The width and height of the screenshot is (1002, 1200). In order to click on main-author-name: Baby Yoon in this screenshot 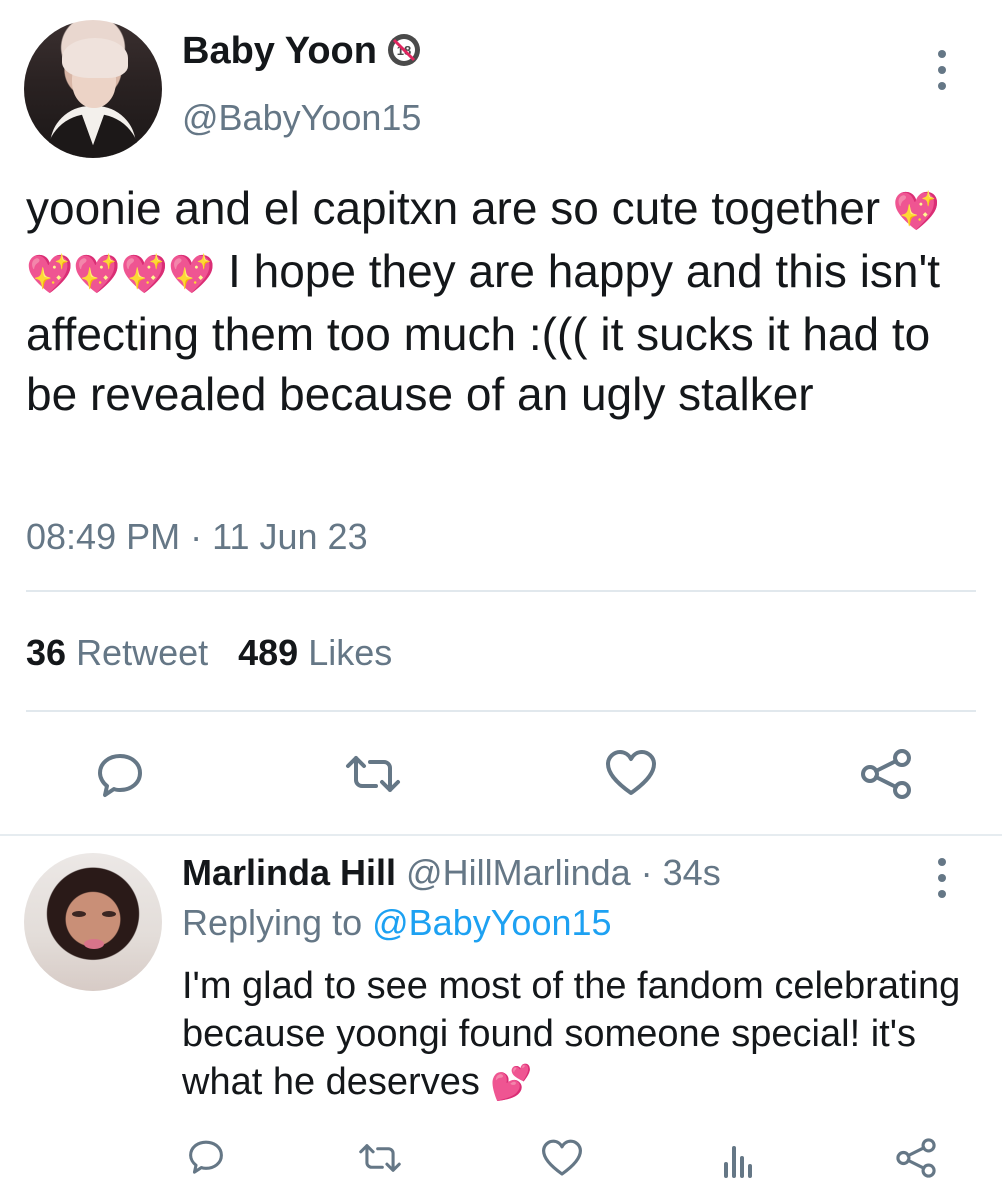, I will do `click(279, 51)`.